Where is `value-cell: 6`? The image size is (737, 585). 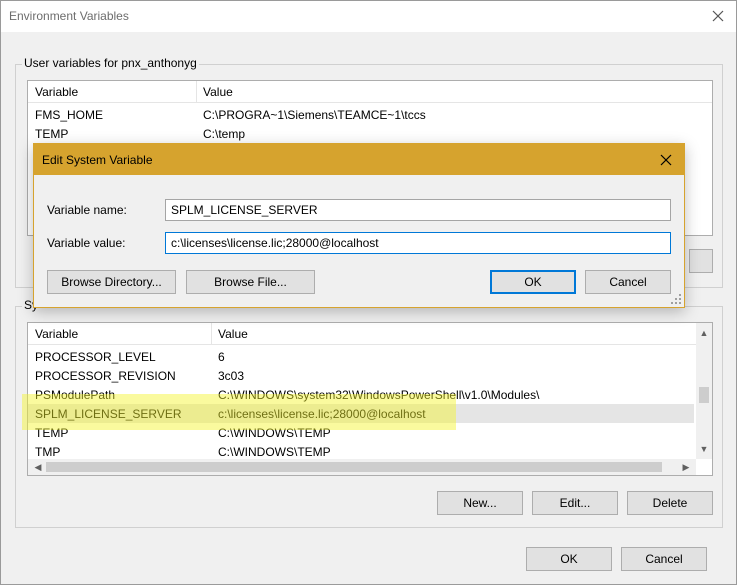 value-cell: 6 is located at coordinates (221, 357).